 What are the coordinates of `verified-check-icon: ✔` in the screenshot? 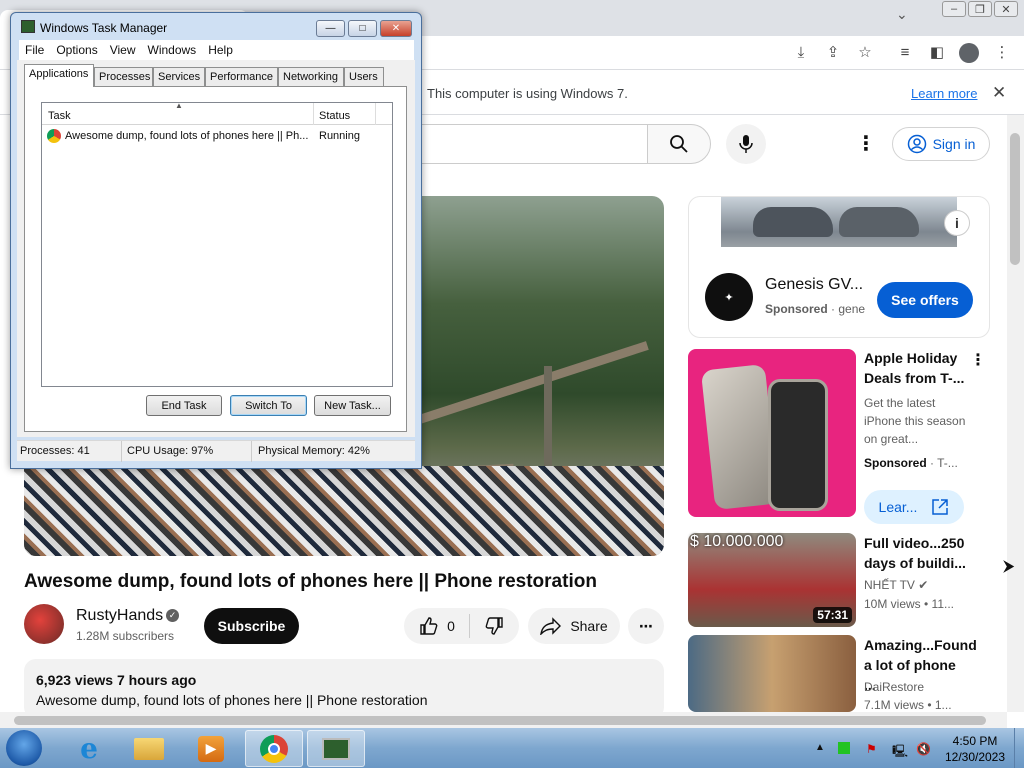 It's located at (923, 585).